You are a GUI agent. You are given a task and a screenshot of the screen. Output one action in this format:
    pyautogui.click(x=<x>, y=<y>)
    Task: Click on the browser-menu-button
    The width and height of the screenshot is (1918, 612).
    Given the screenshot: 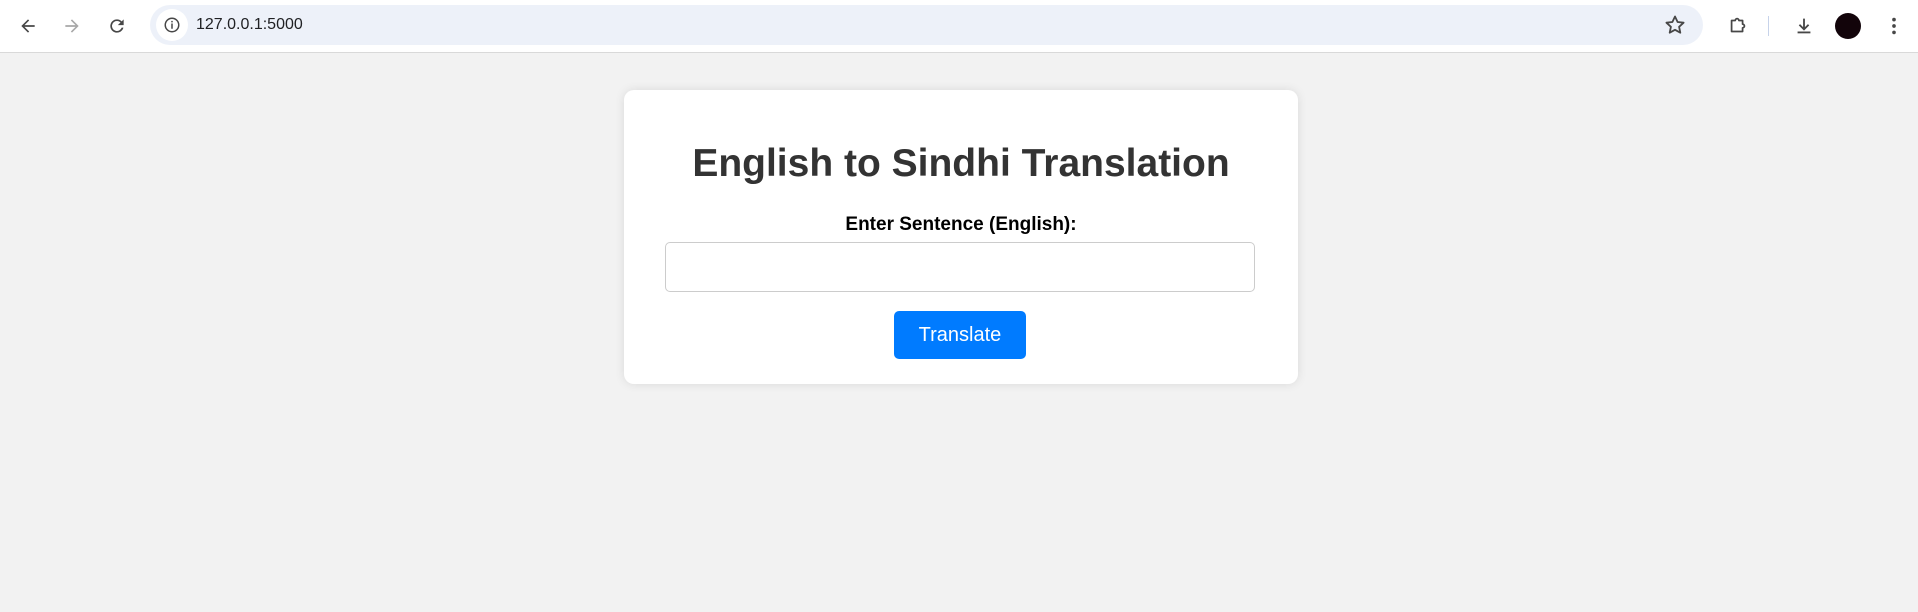 What is the action you would take?
    pyautogui.click(x=1894, y=26)
    